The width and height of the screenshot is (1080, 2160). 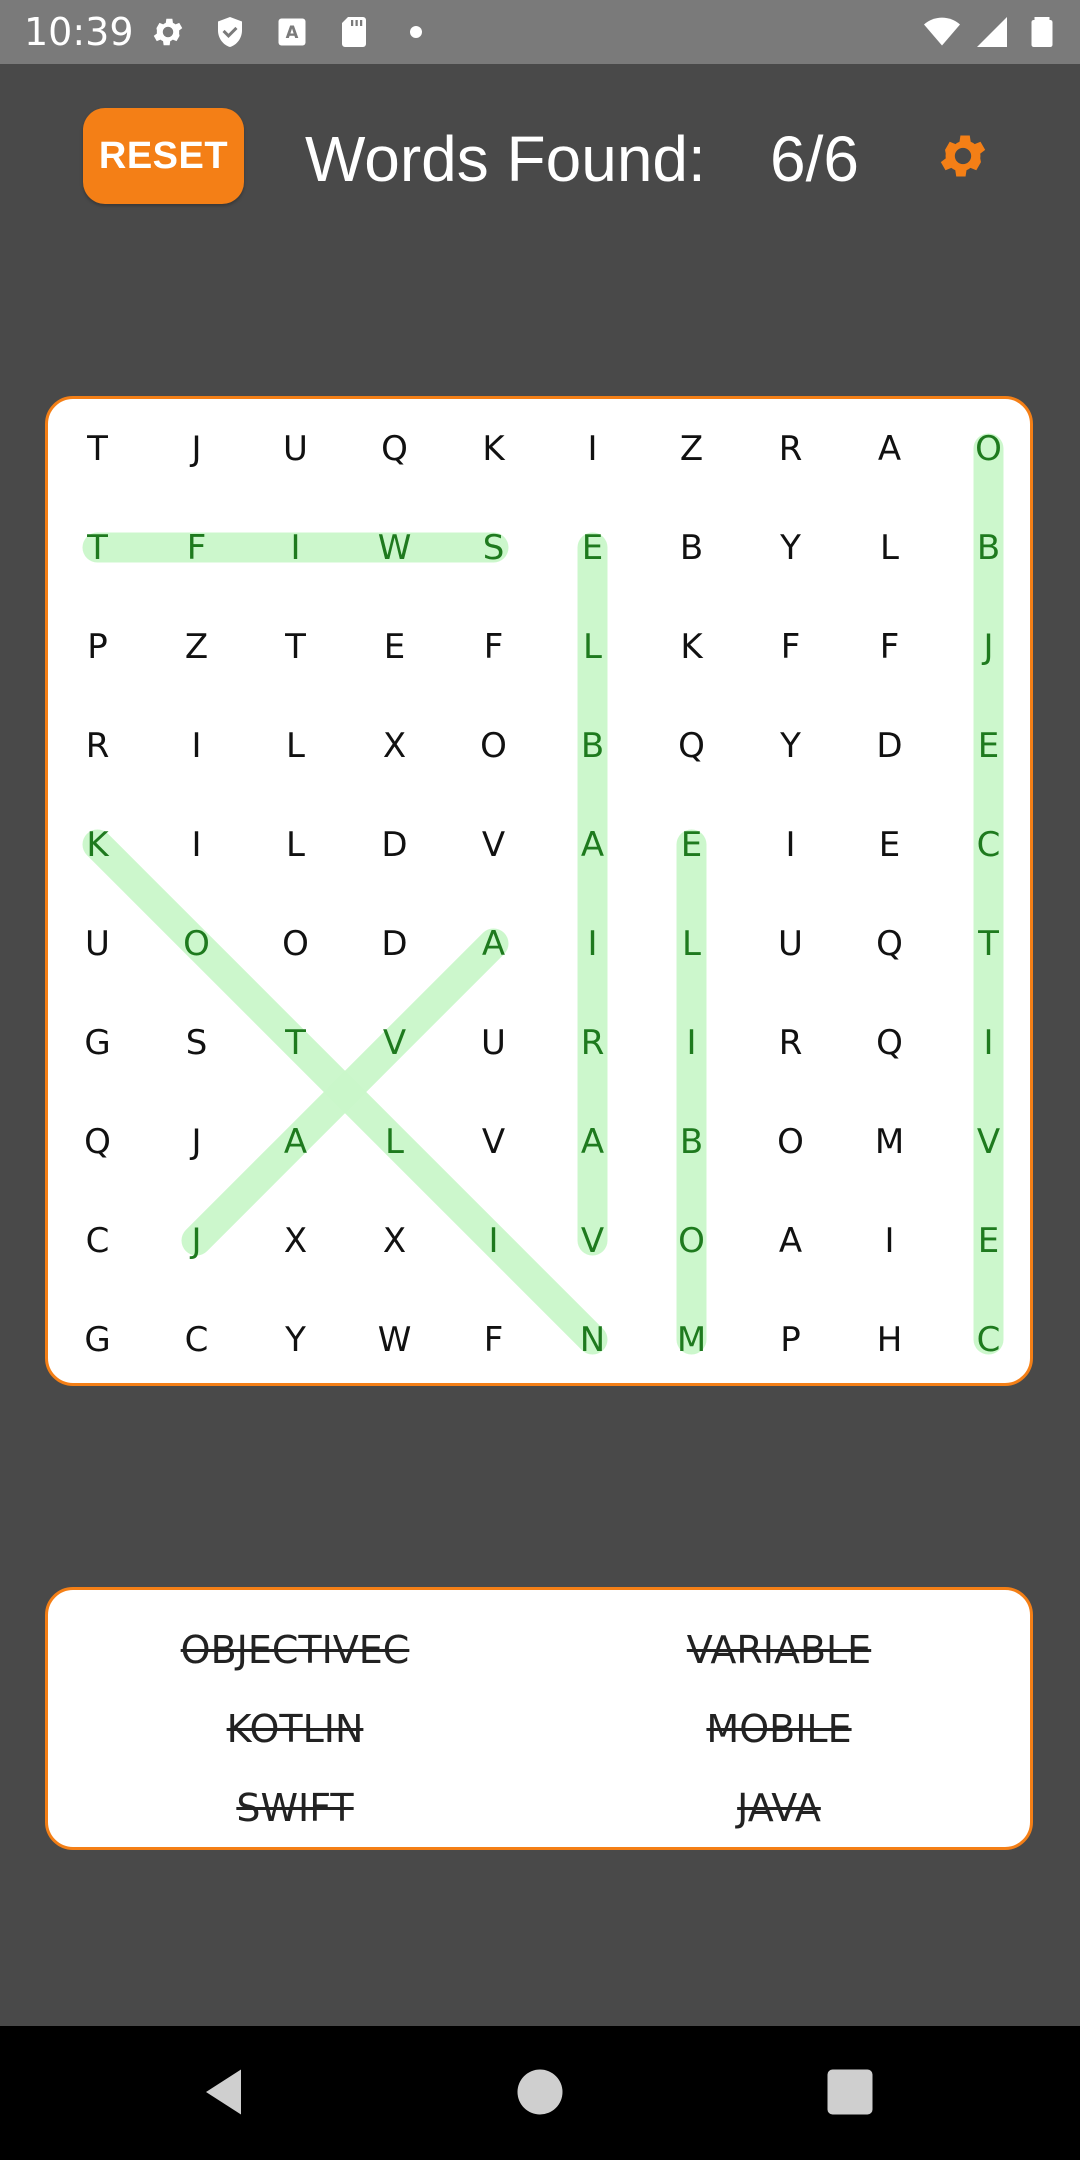 I want to click on reset-button: RESET, so click(x=163, y=156).